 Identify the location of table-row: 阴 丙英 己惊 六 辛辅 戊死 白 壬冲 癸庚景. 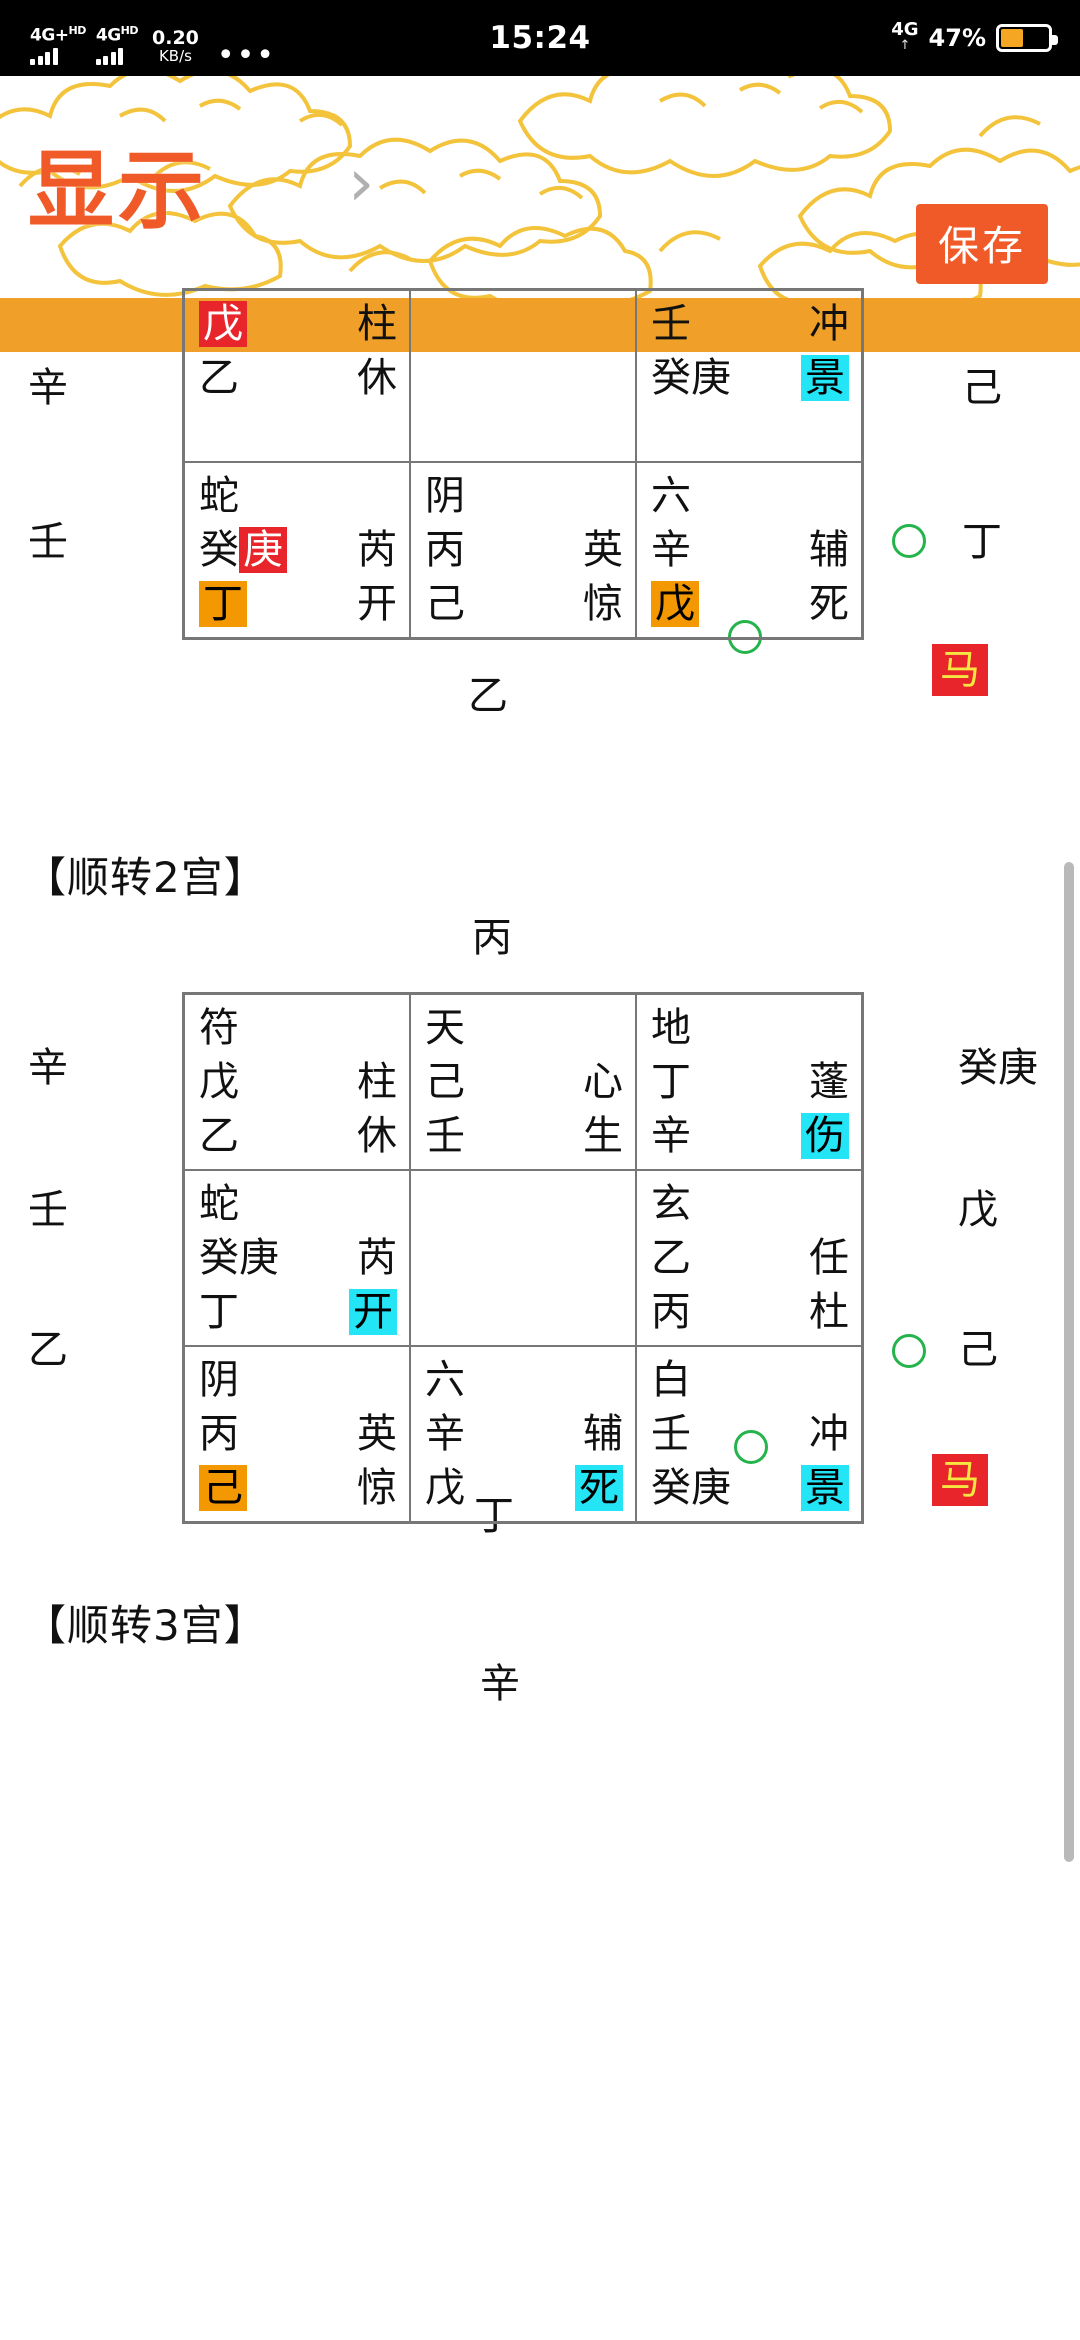
(523, 1434).